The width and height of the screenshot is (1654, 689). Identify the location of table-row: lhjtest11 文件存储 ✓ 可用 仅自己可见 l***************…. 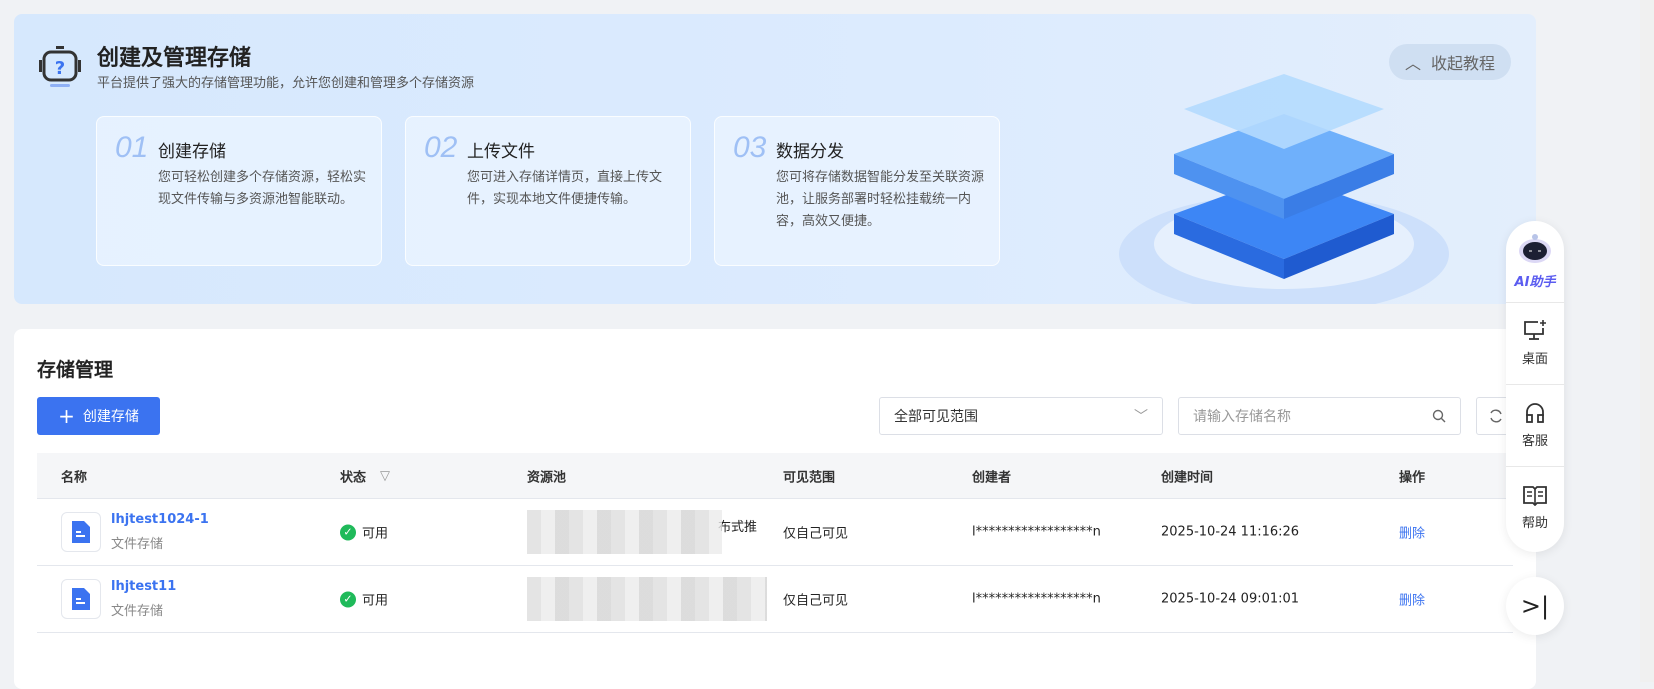
(775, 599).